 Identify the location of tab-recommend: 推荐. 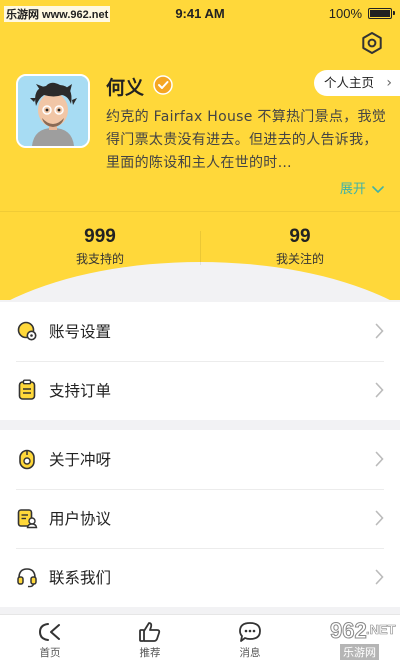
(150, 640).